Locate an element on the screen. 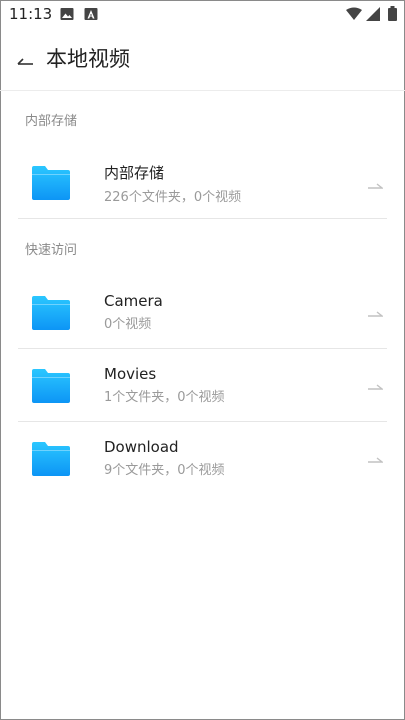 The width and height of the screenshot is (405, 720). list-item-subtitle: 9个文件夹，0个视频 is located at coordinates (164, 470).